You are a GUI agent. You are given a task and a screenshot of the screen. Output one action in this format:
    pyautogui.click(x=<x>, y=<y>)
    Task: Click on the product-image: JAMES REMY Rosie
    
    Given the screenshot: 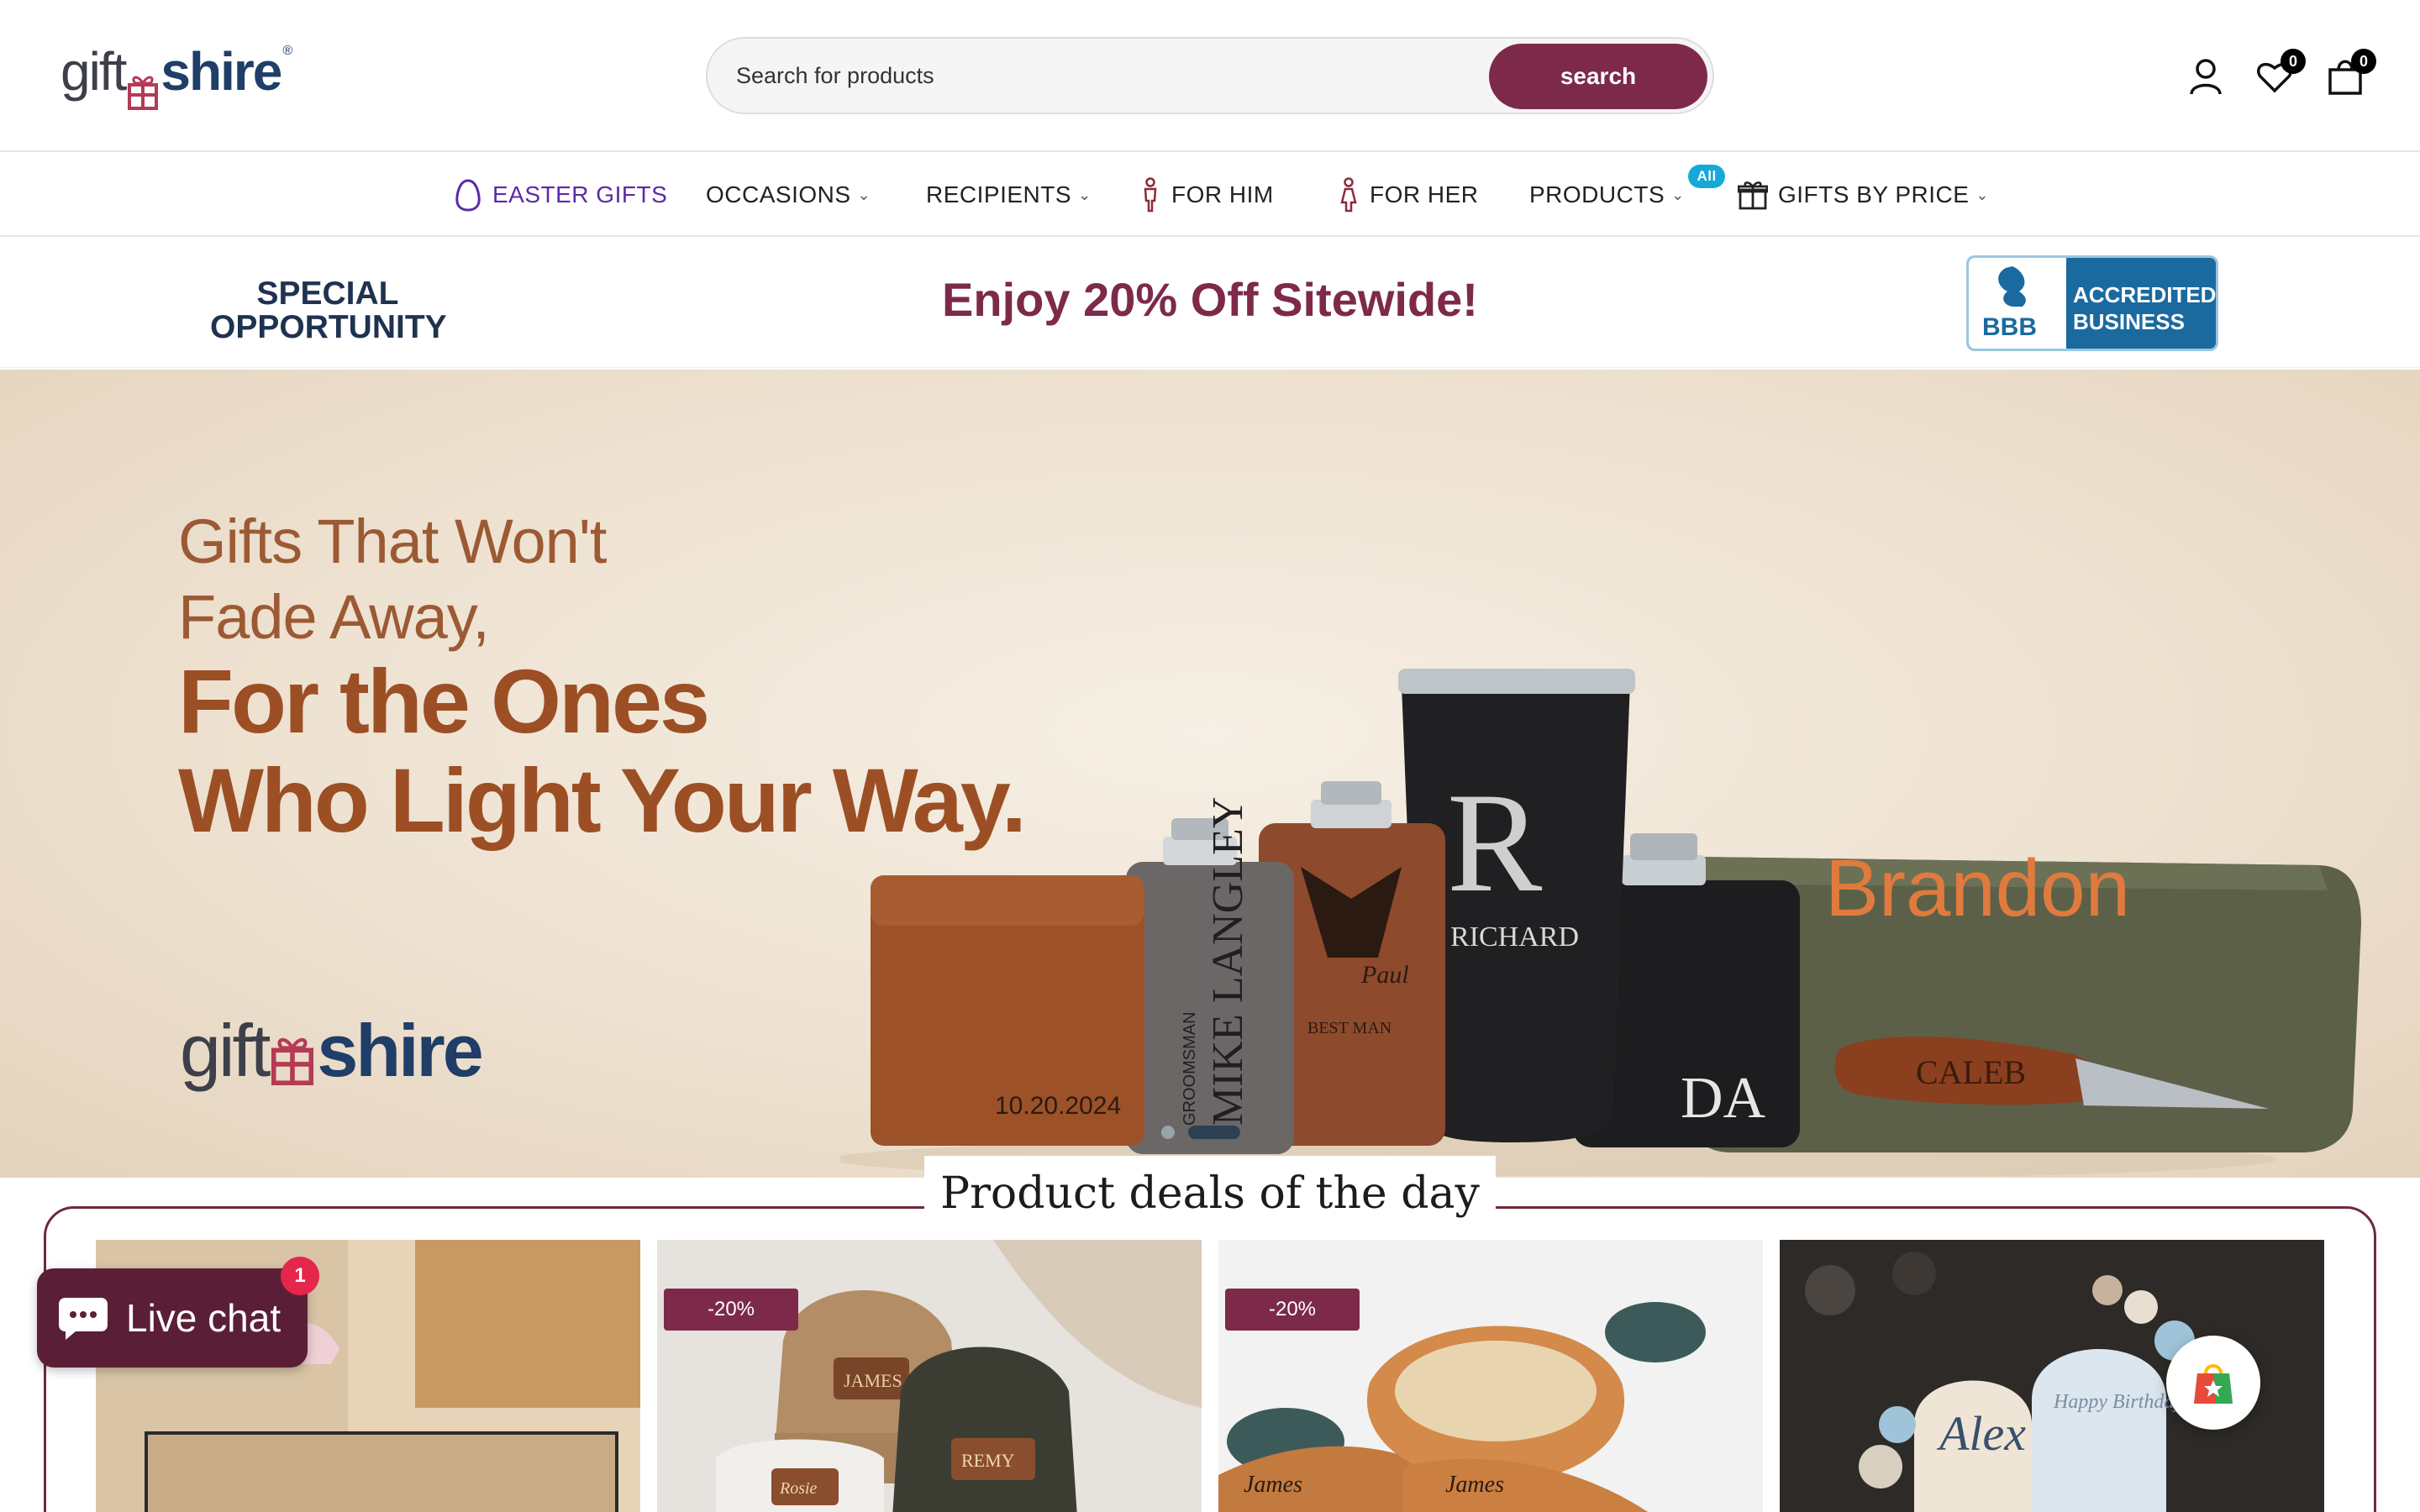 What is the action you would take?
    pyautogui.click(x=930, y=1376)
    